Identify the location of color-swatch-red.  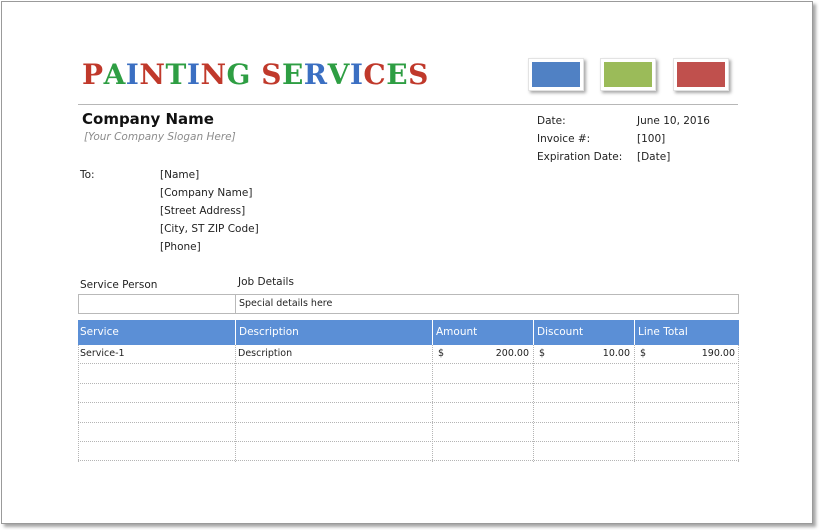
(701, 74).